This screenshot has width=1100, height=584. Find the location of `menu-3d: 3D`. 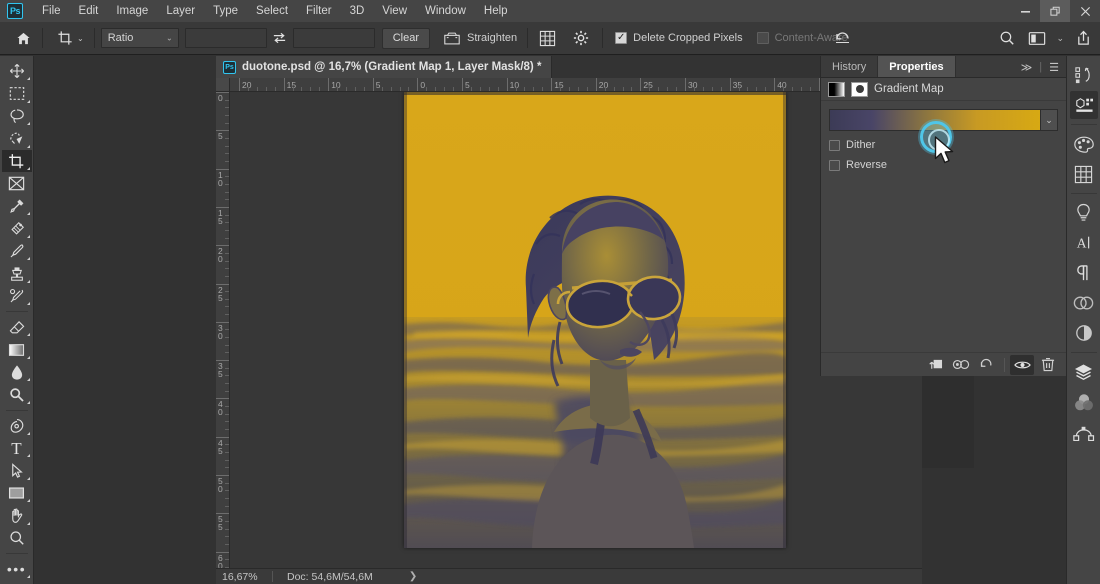

menu-3d: 3D is located at coordinates (357, 11).